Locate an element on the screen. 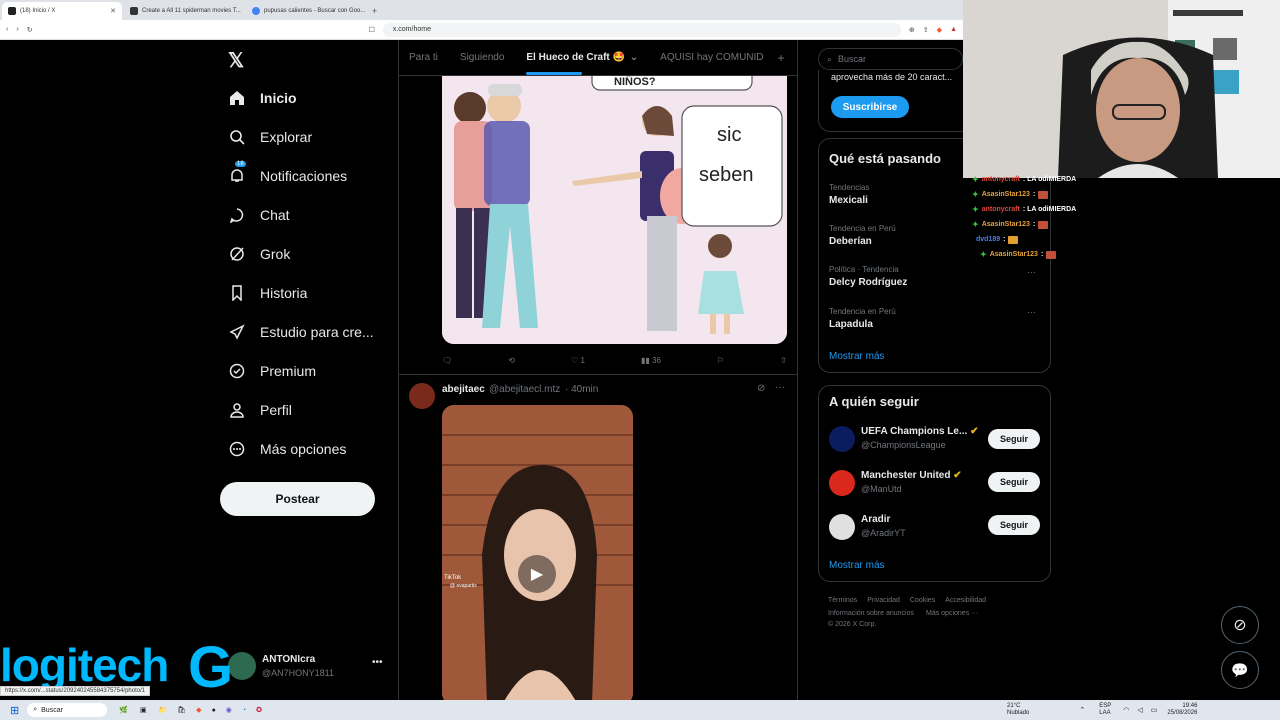 This screenshot has width=1280, height=720. follow-name: Aradir is located at coordinates (875, 519).